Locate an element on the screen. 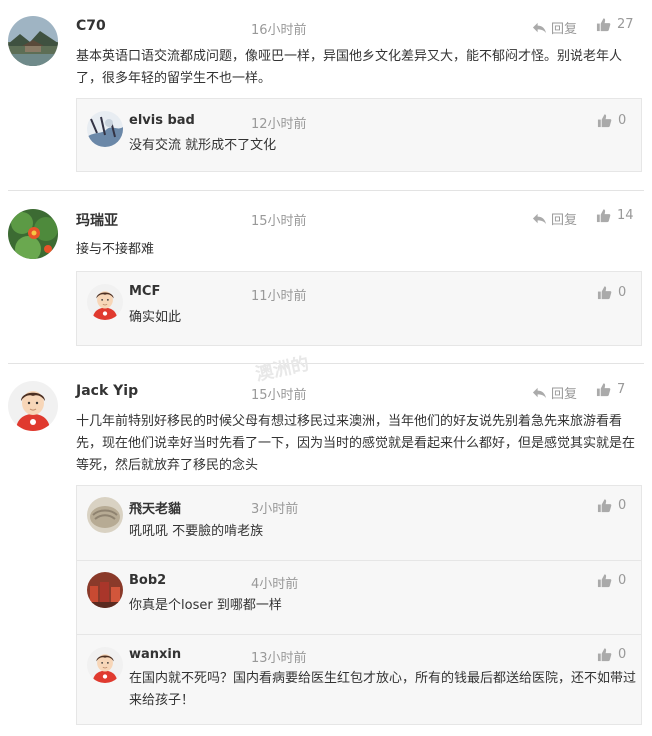 The image size is (652, 736). reply-text: 你真是个loser 到哪都一样 is located at coordinates (205, 605).